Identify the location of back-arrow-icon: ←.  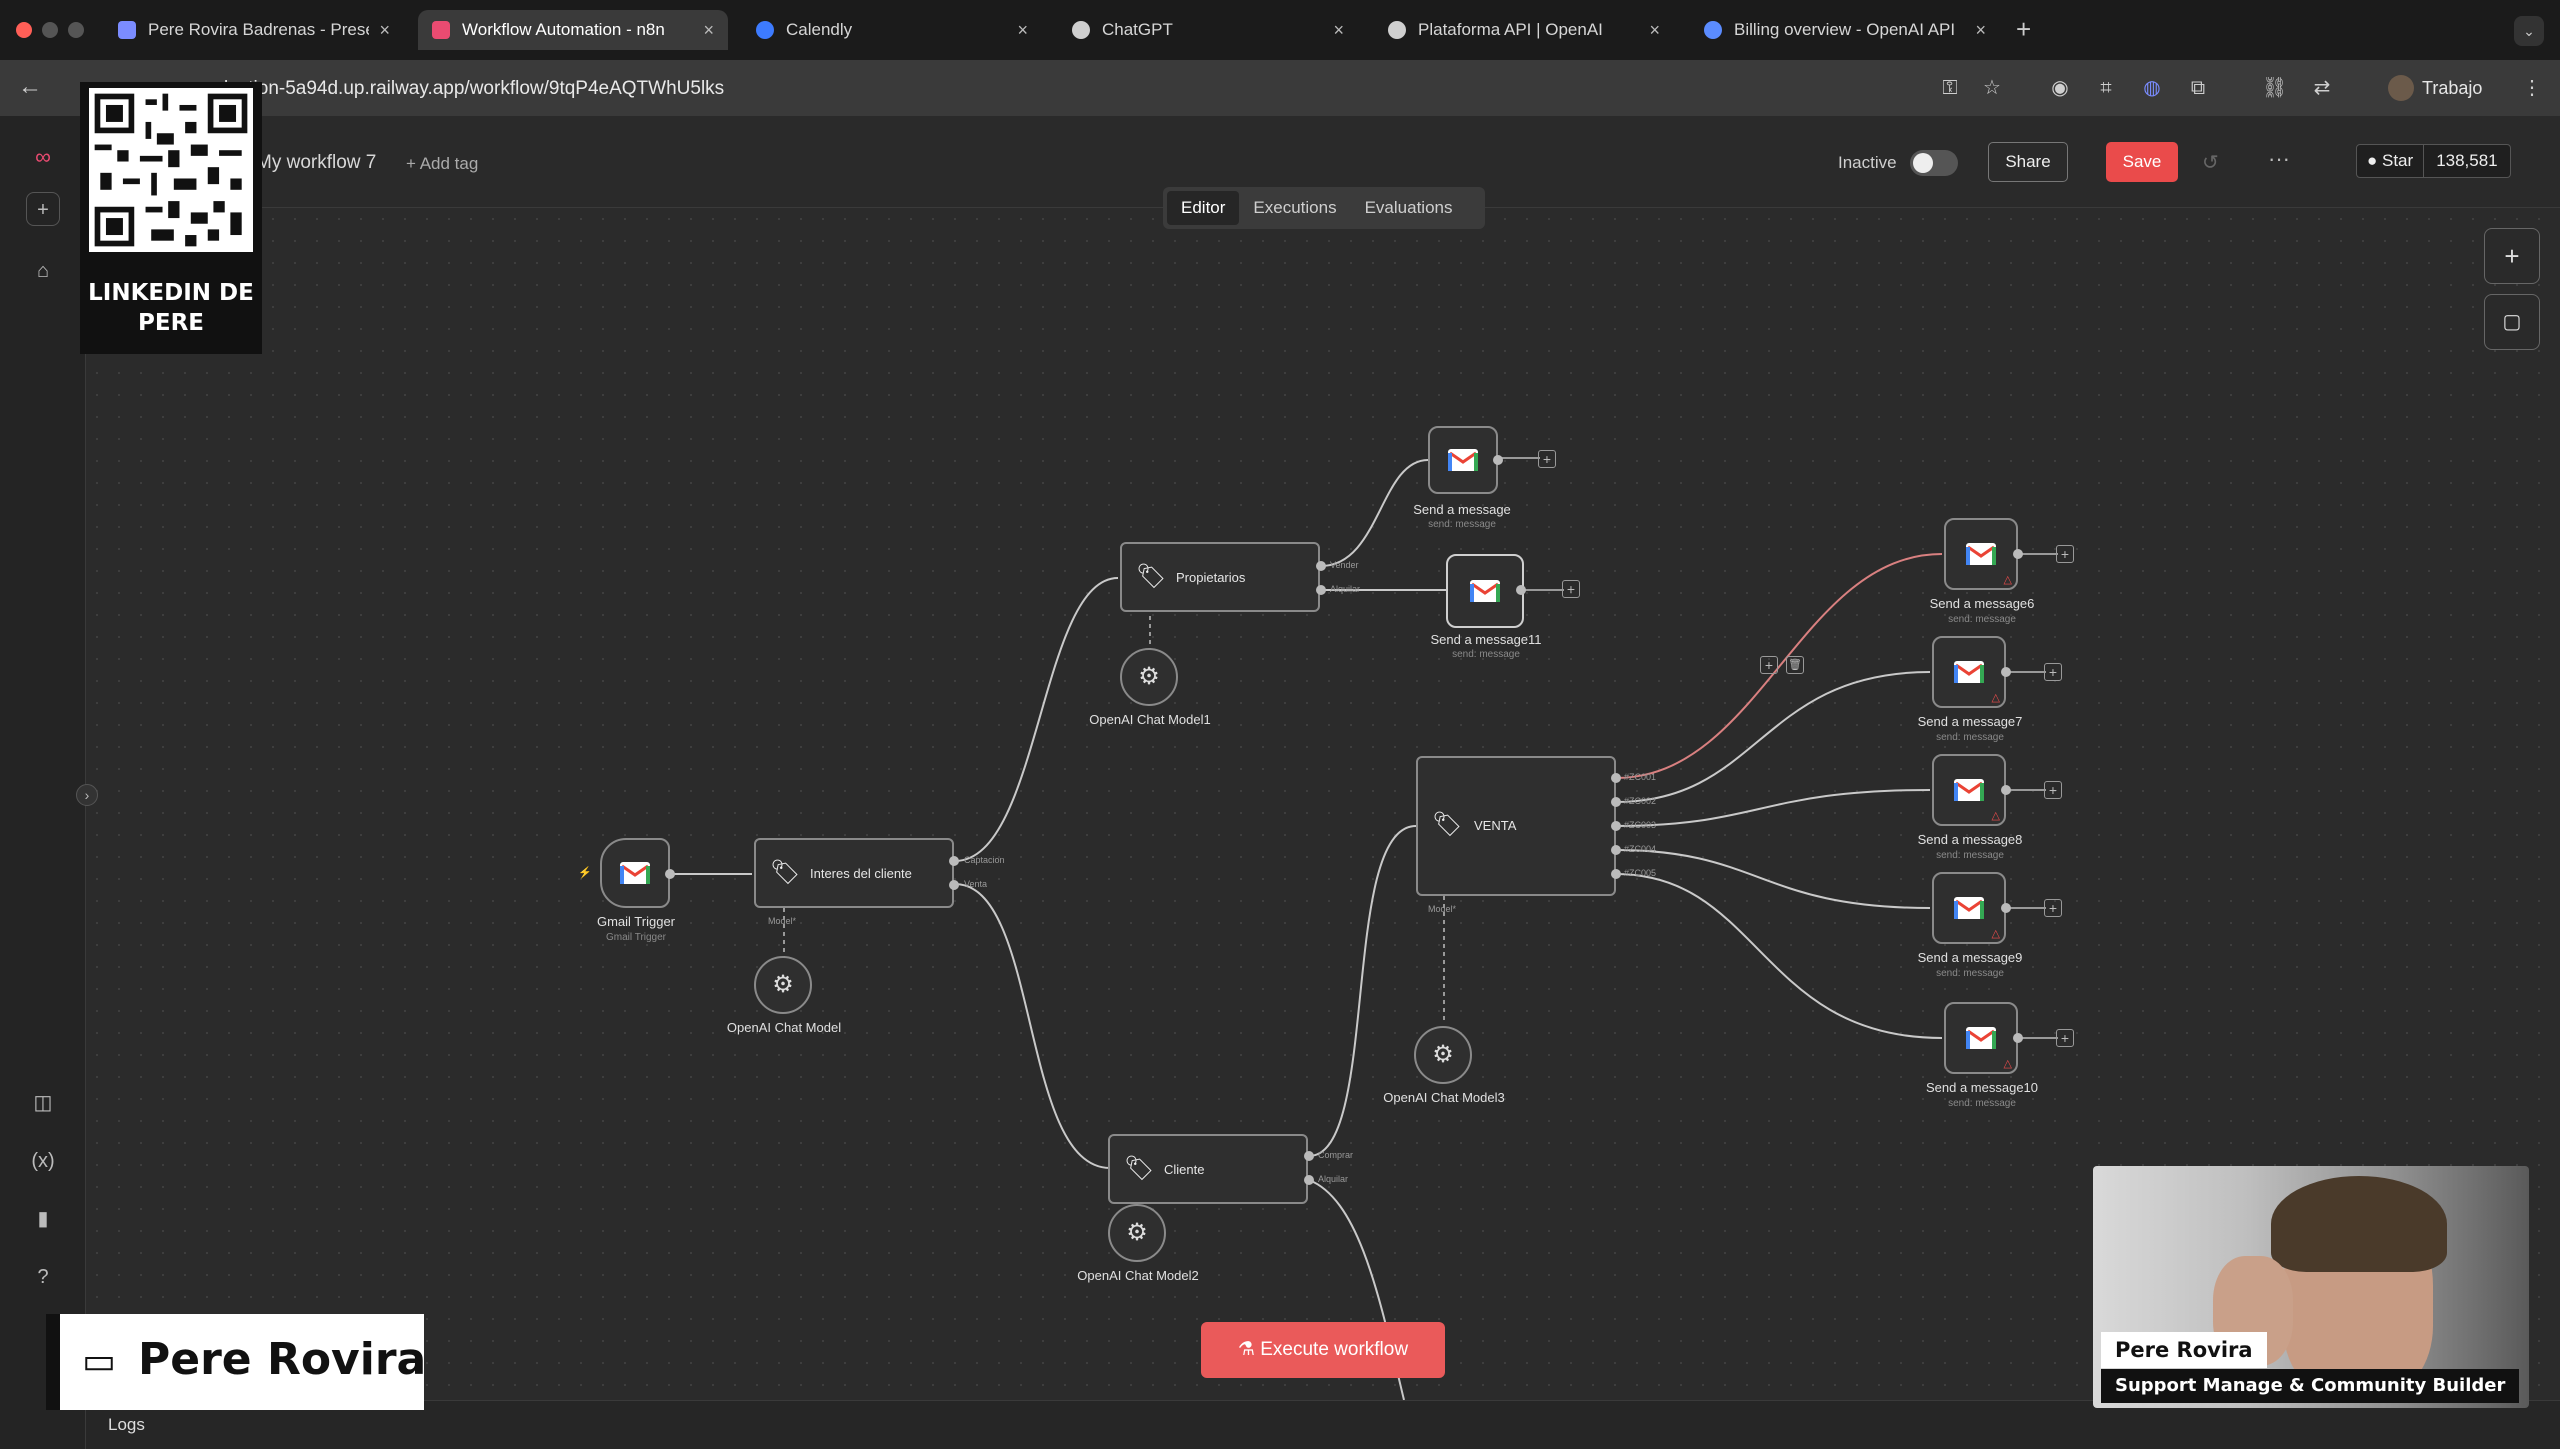
(30, 87).